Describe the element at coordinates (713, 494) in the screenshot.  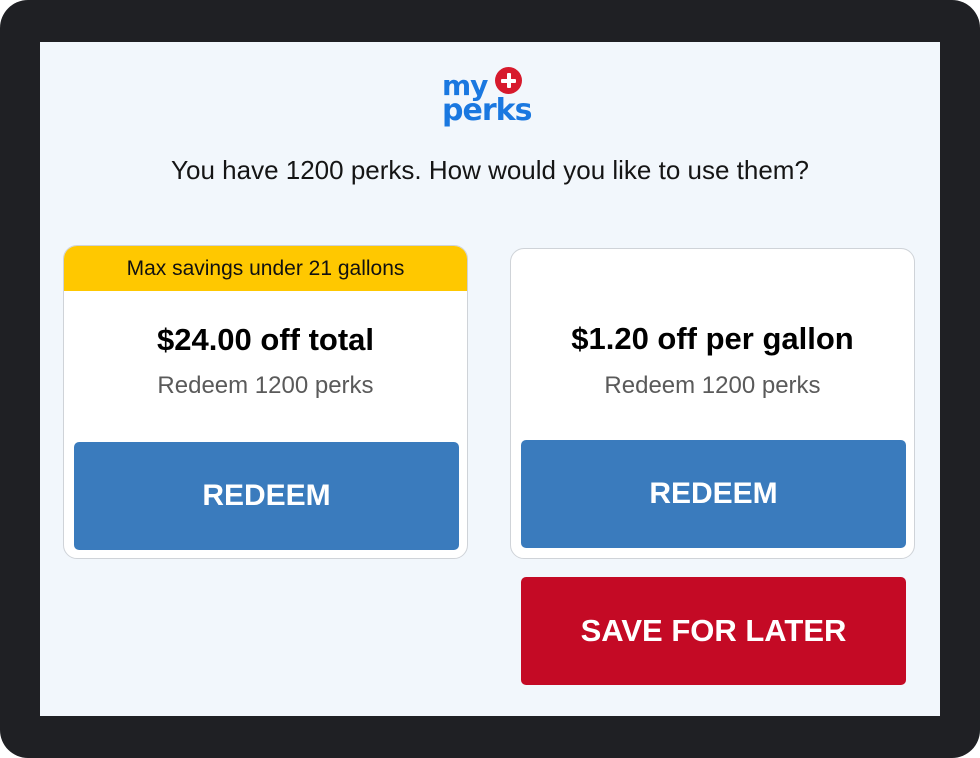
I see `redeem-per-gallon-button: REDEEM` at that location.